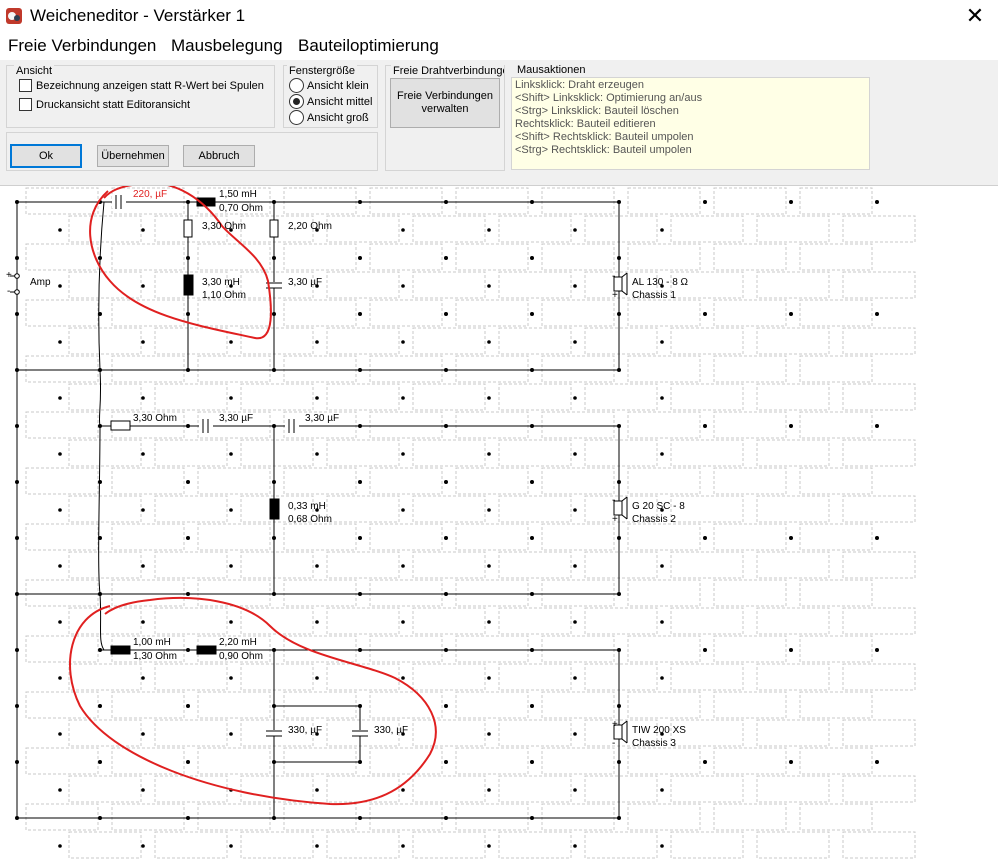  I want to click on mouse-action-line: <Strg> Linksklick: Bauteil löschen, so click(597, 111).